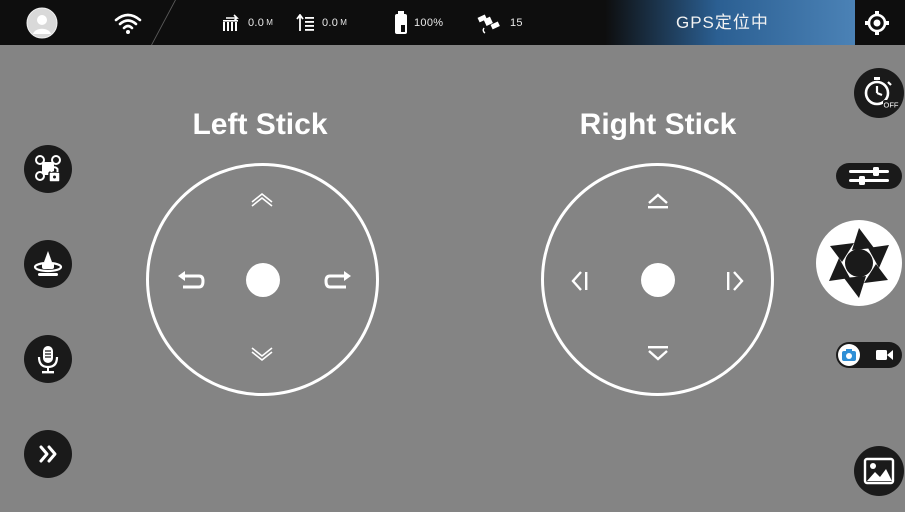  I want to click on shutter-button, so click(859, 263).